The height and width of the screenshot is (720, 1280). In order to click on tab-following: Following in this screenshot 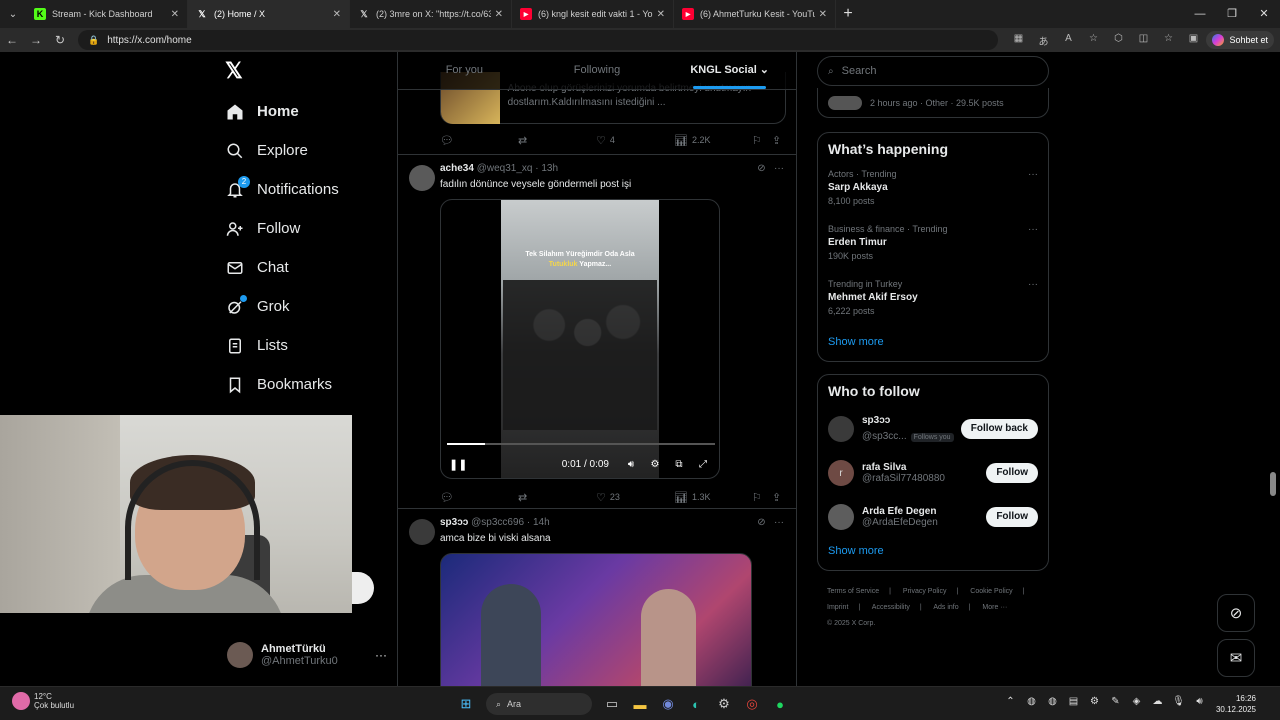, I will do `click(597, 70)`.